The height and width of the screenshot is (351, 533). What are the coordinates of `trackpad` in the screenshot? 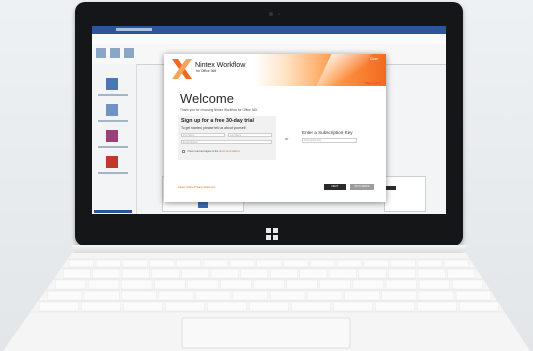 It's located at (266, 333).